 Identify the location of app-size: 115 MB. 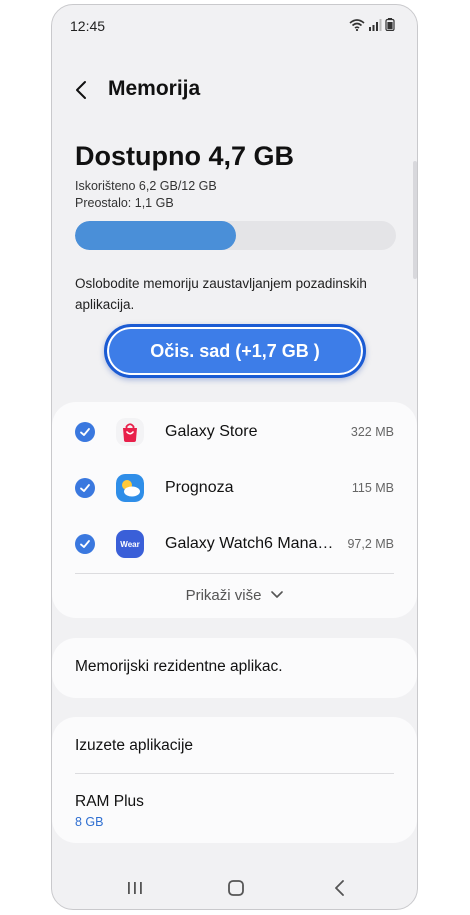
(372, 488).